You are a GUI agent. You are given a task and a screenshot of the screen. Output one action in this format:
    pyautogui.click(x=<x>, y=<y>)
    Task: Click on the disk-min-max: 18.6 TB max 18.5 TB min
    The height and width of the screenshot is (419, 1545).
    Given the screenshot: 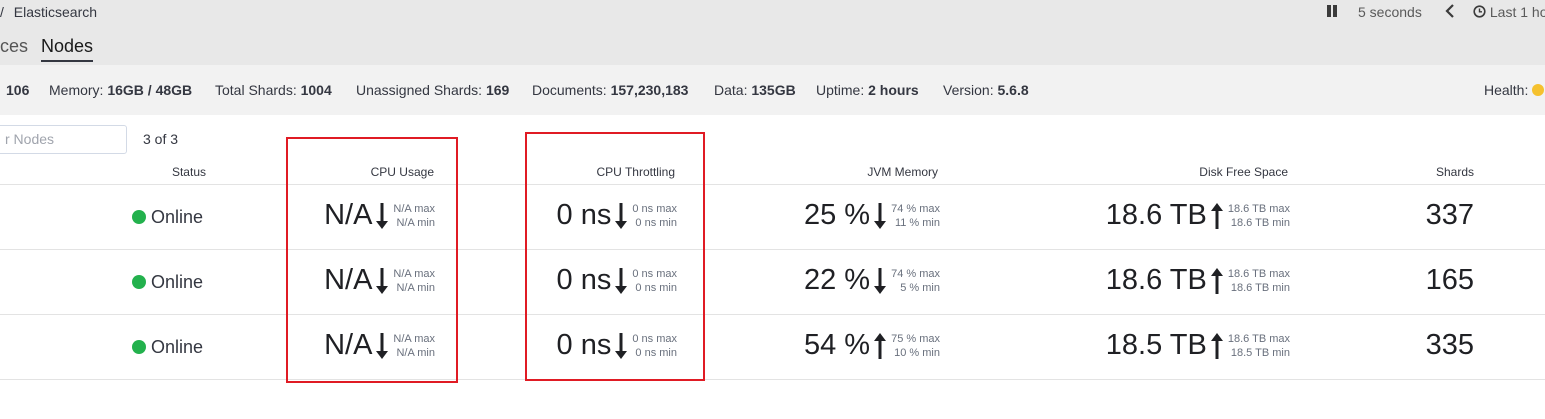 What is the action you would take?
    pyautogui.click(x=1259, y=346)
    